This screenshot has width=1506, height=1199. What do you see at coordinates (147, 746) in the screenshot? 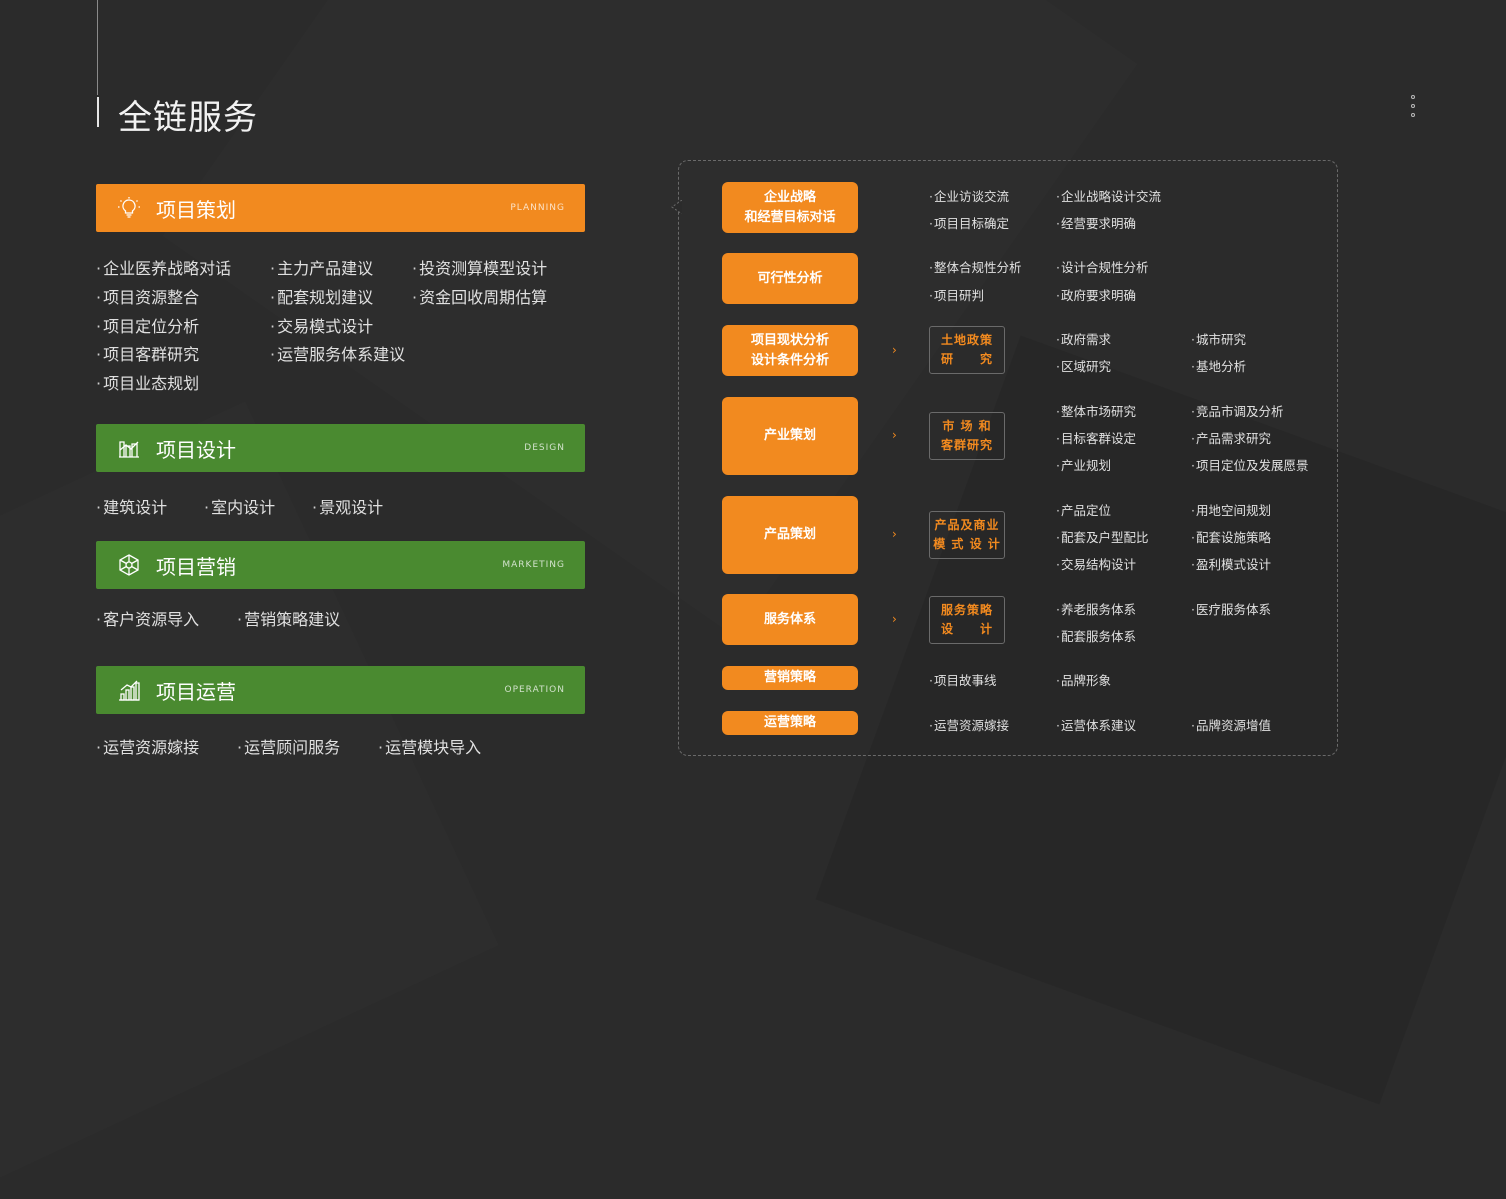
I see `list-item: 运营资源嫁接` at bounding box center [147, 746].